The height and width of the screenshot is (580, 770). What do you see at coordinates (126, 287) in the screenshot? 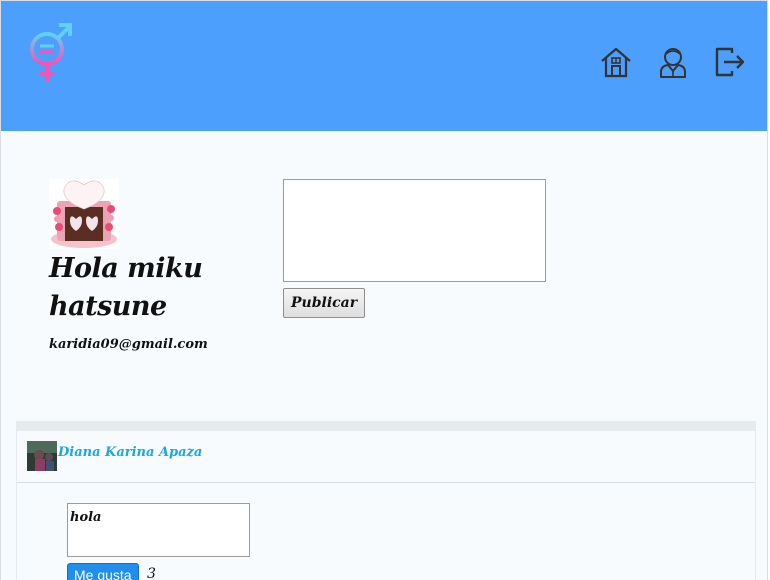
I see `profile-name: Hola miku hatsune` at bounding box center [126, 287].